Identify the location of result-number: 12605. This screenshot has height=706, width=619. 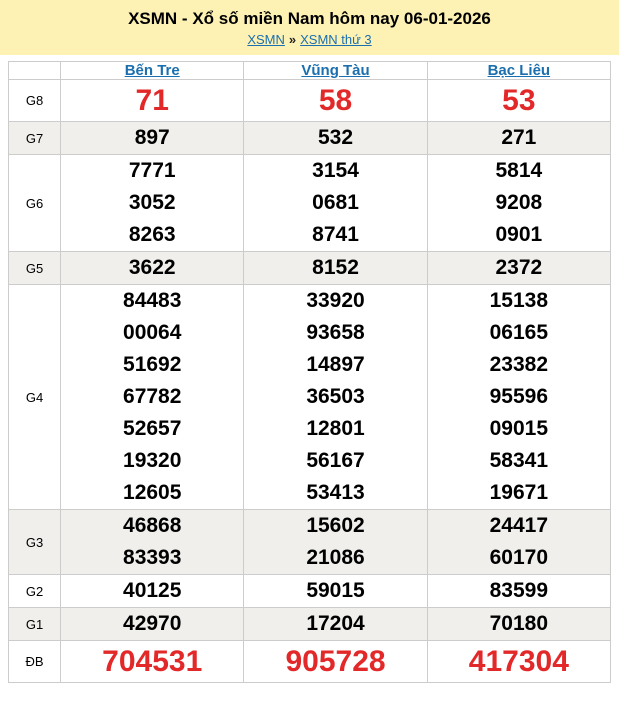
(152, 492).